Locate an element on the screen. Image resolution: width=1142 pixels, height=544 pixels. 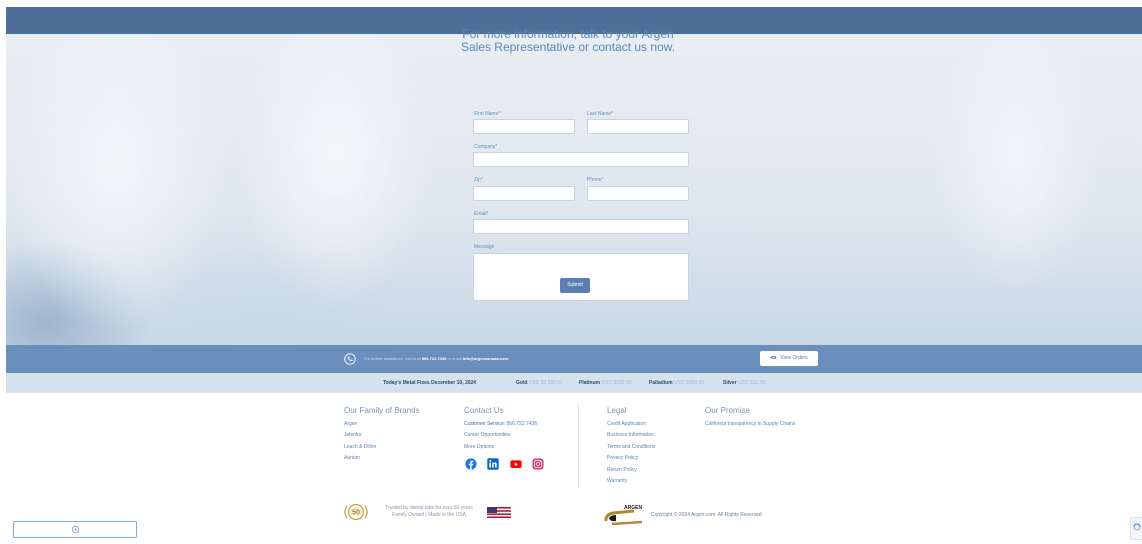
assist-email-link: info@argencanada.com is located at coordinates (485, 358).